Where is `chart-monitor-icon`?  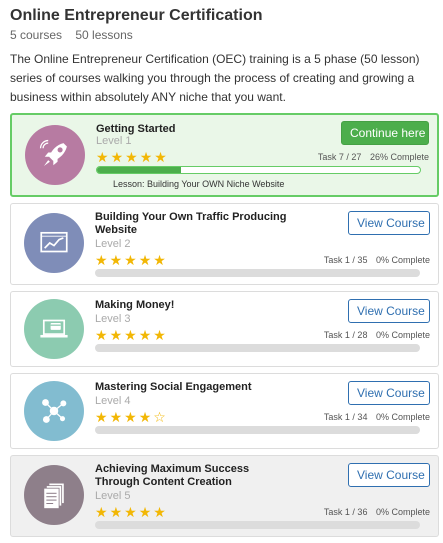 chart-monitor-icon is located at coordinates (54, 242).